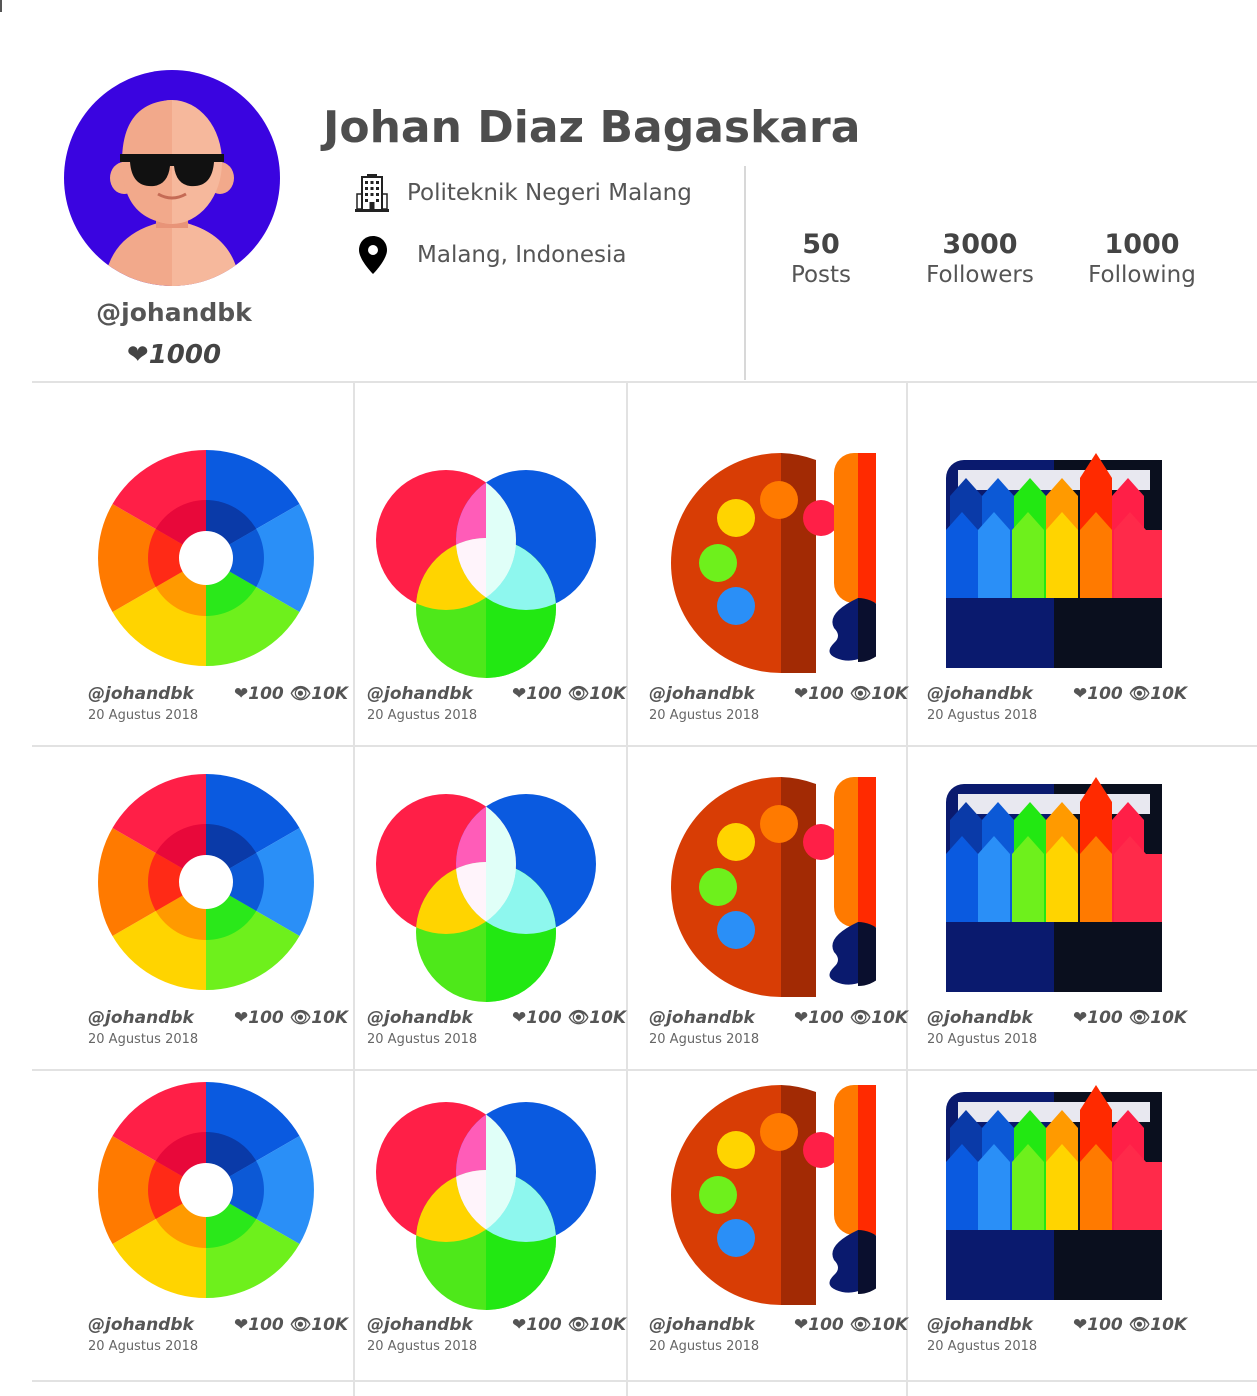  Describe the element at coordinates (644, 746) in the screenshot. I see `grid-divider-row1` at that location.